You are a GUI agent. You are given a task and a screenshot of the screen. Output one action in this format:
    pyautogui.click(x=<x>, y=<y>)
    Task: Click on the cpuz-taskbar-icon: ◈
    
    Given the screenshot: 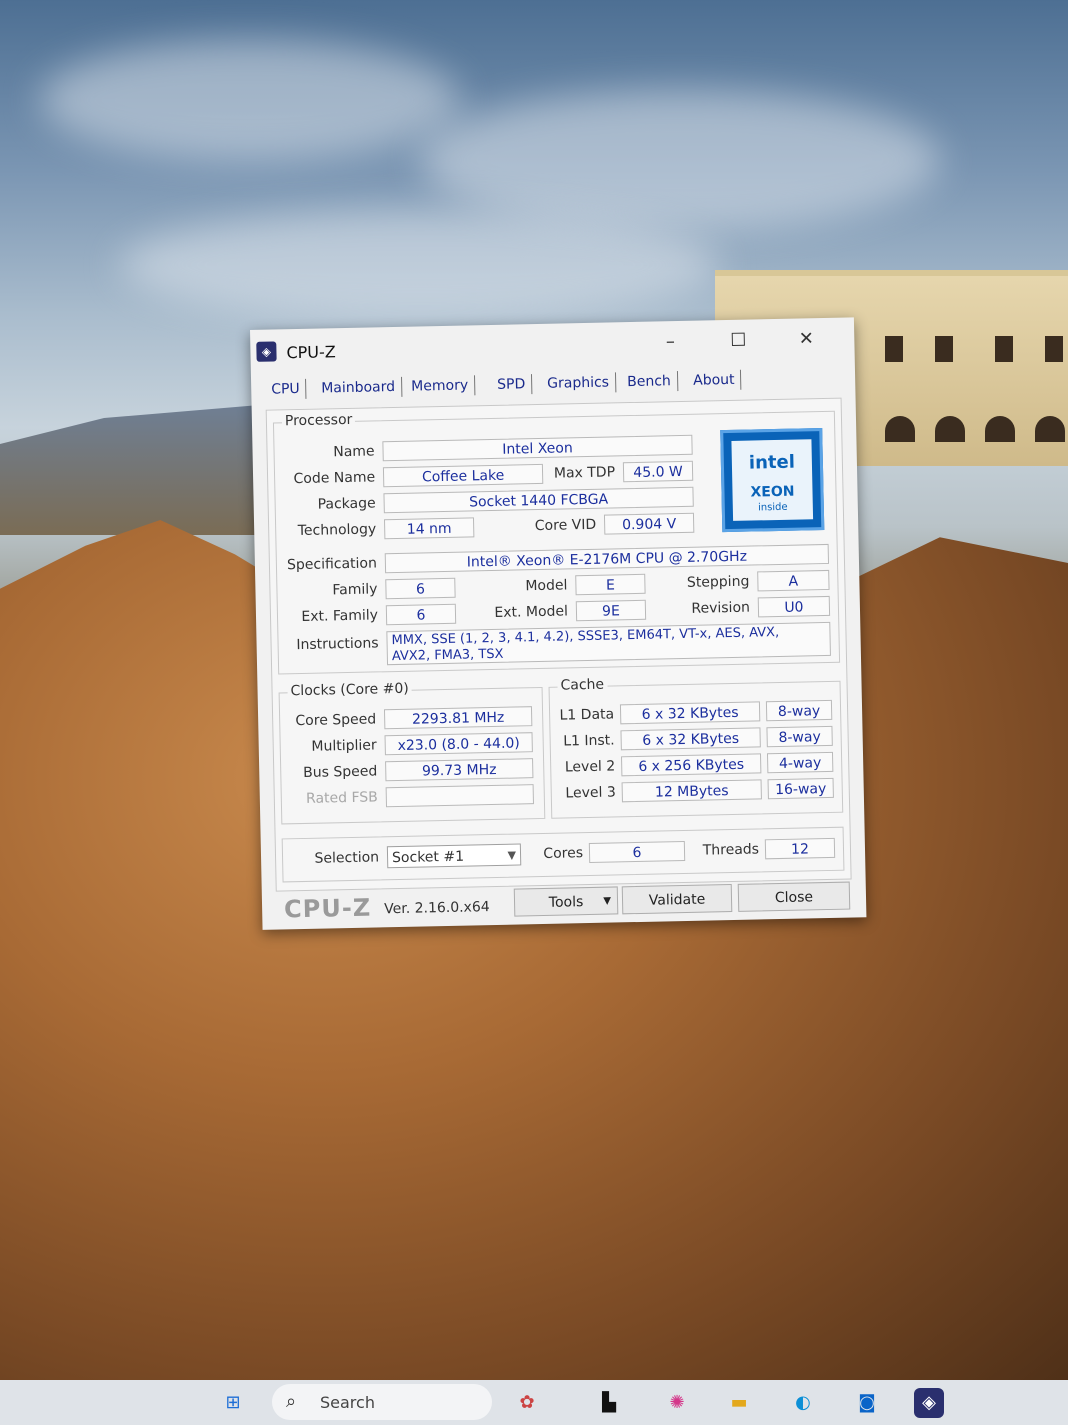 What is the action you would take?
    pyautogui.click(x=929, y=1403)
    